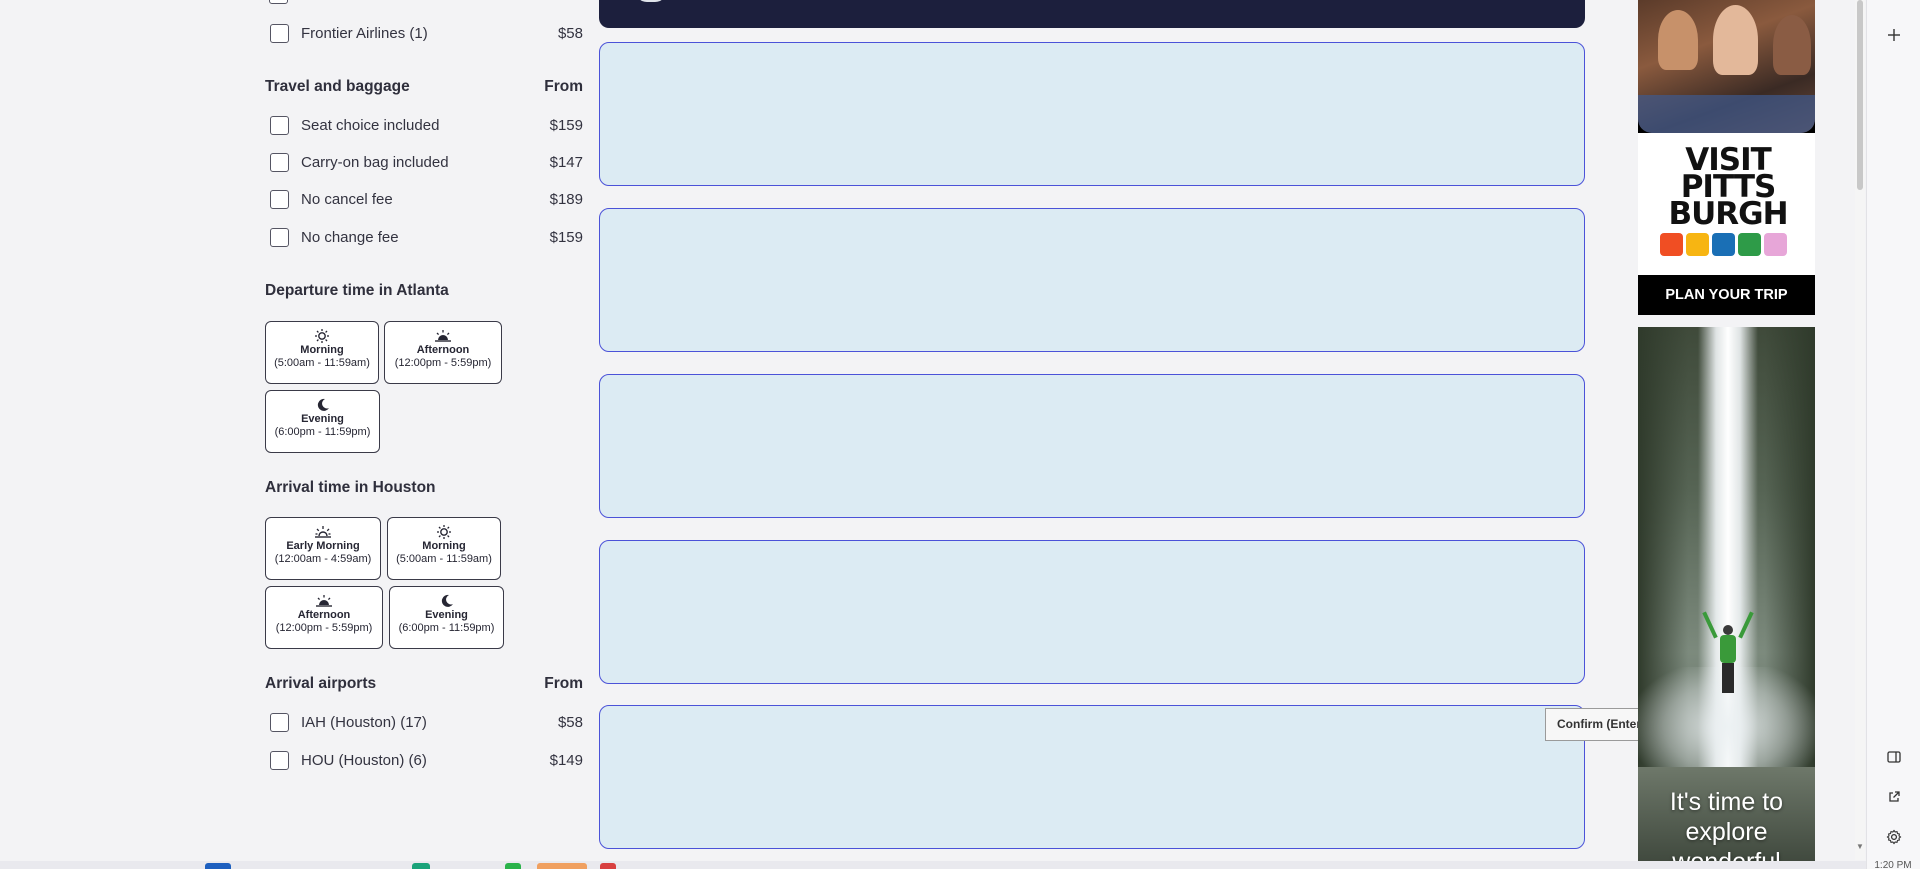 Image resolution: width=1920 pixels, height=869 pixels. I want to click on time-name: Early Morning, so click(323, 546).